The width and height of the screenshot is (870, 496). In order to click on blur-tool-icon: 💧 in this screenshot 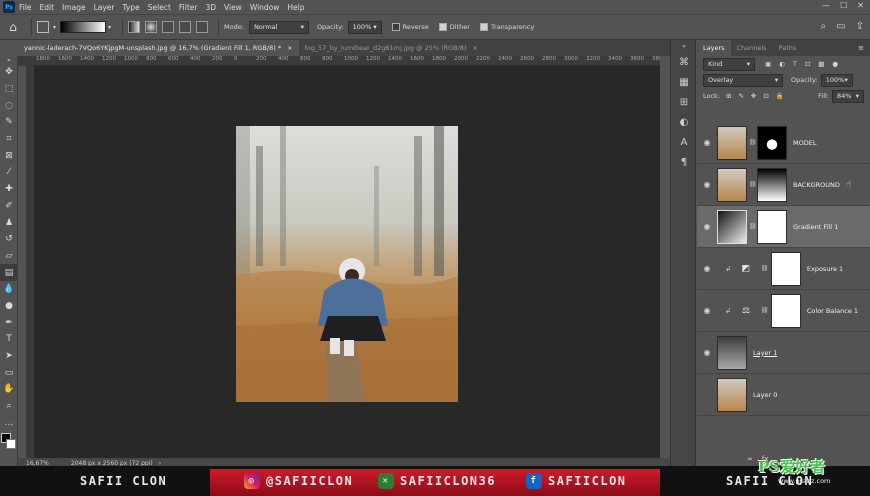, I will do `click(9, 289)`.